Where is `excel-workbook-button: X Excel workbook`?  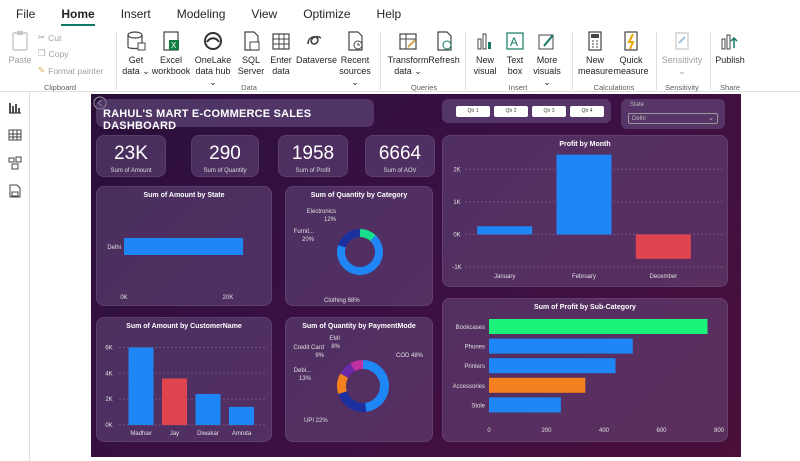 excel-workbook-button: X Excel workbook is located at coordinates (171, 53).